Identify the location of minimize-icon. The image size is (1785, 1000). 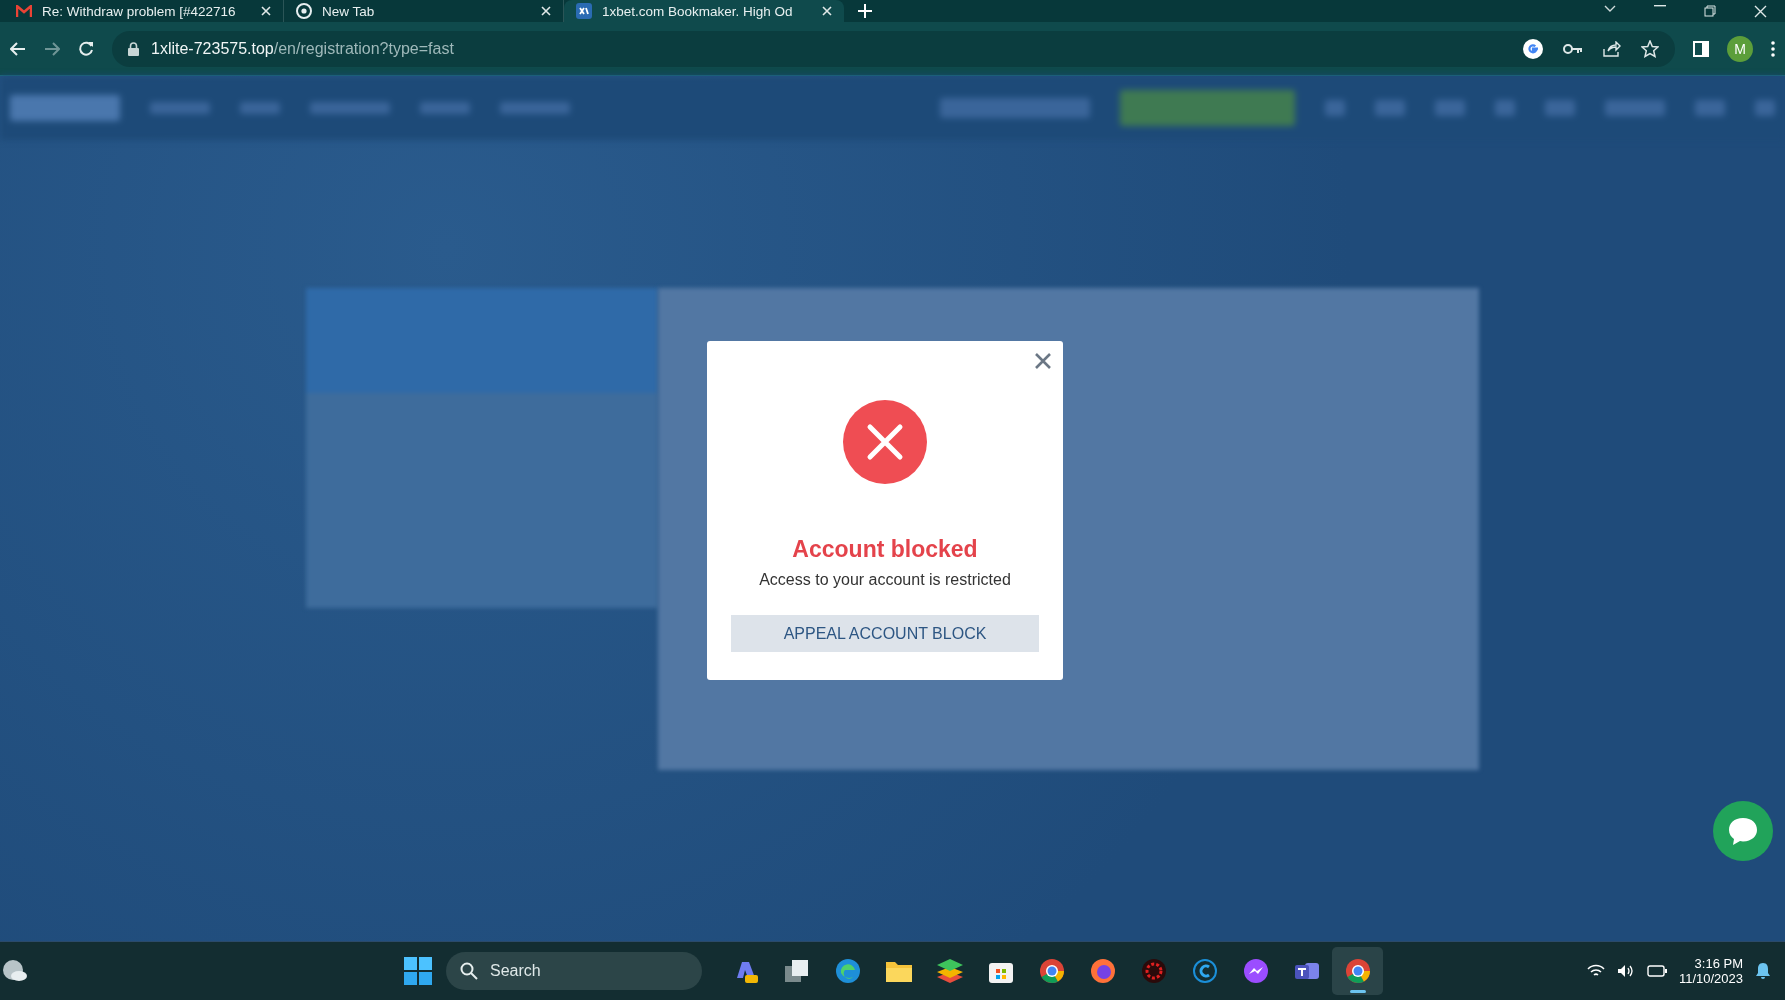
(1660, 5).